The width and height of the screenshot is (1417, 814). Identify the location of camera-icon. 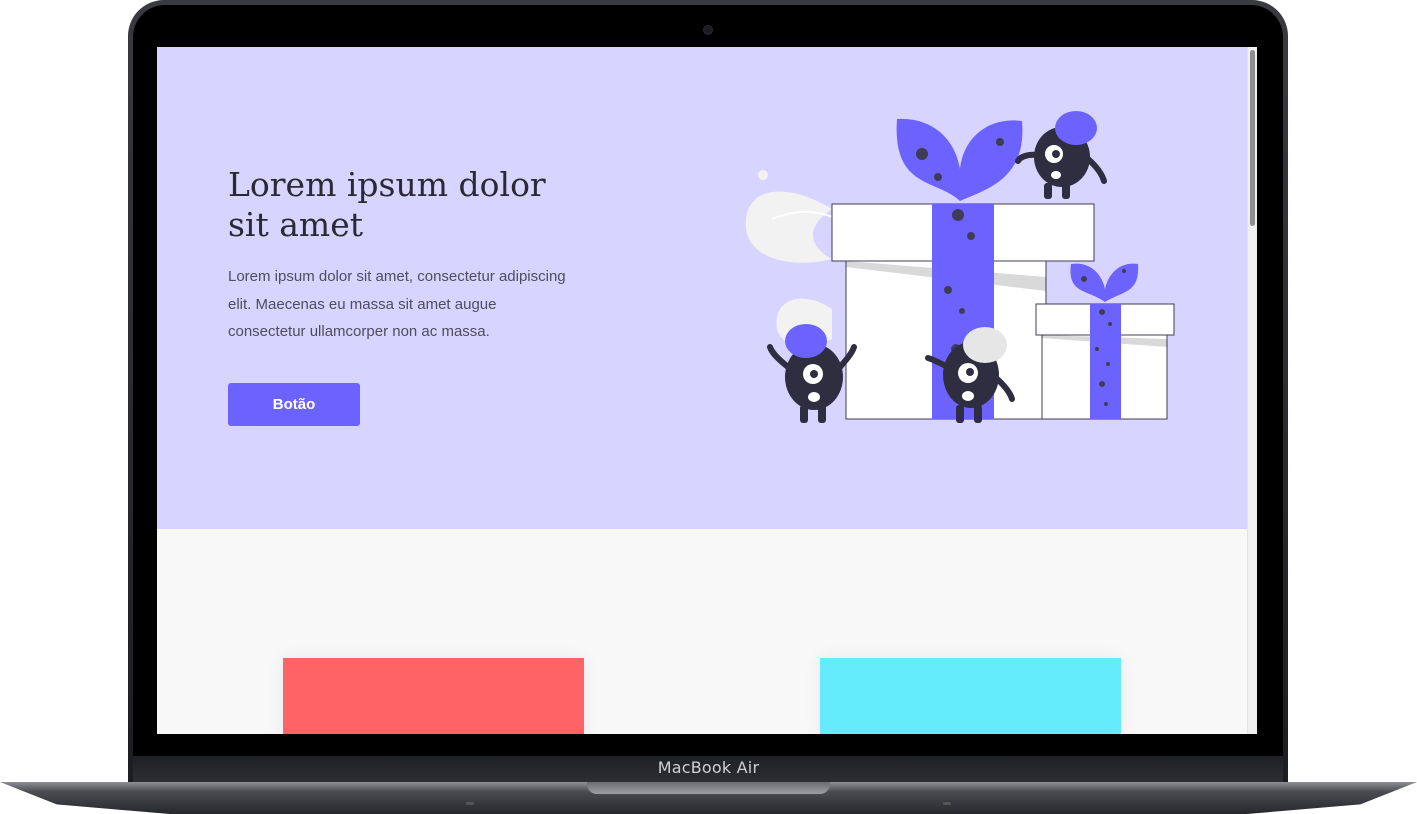
(708, 30).